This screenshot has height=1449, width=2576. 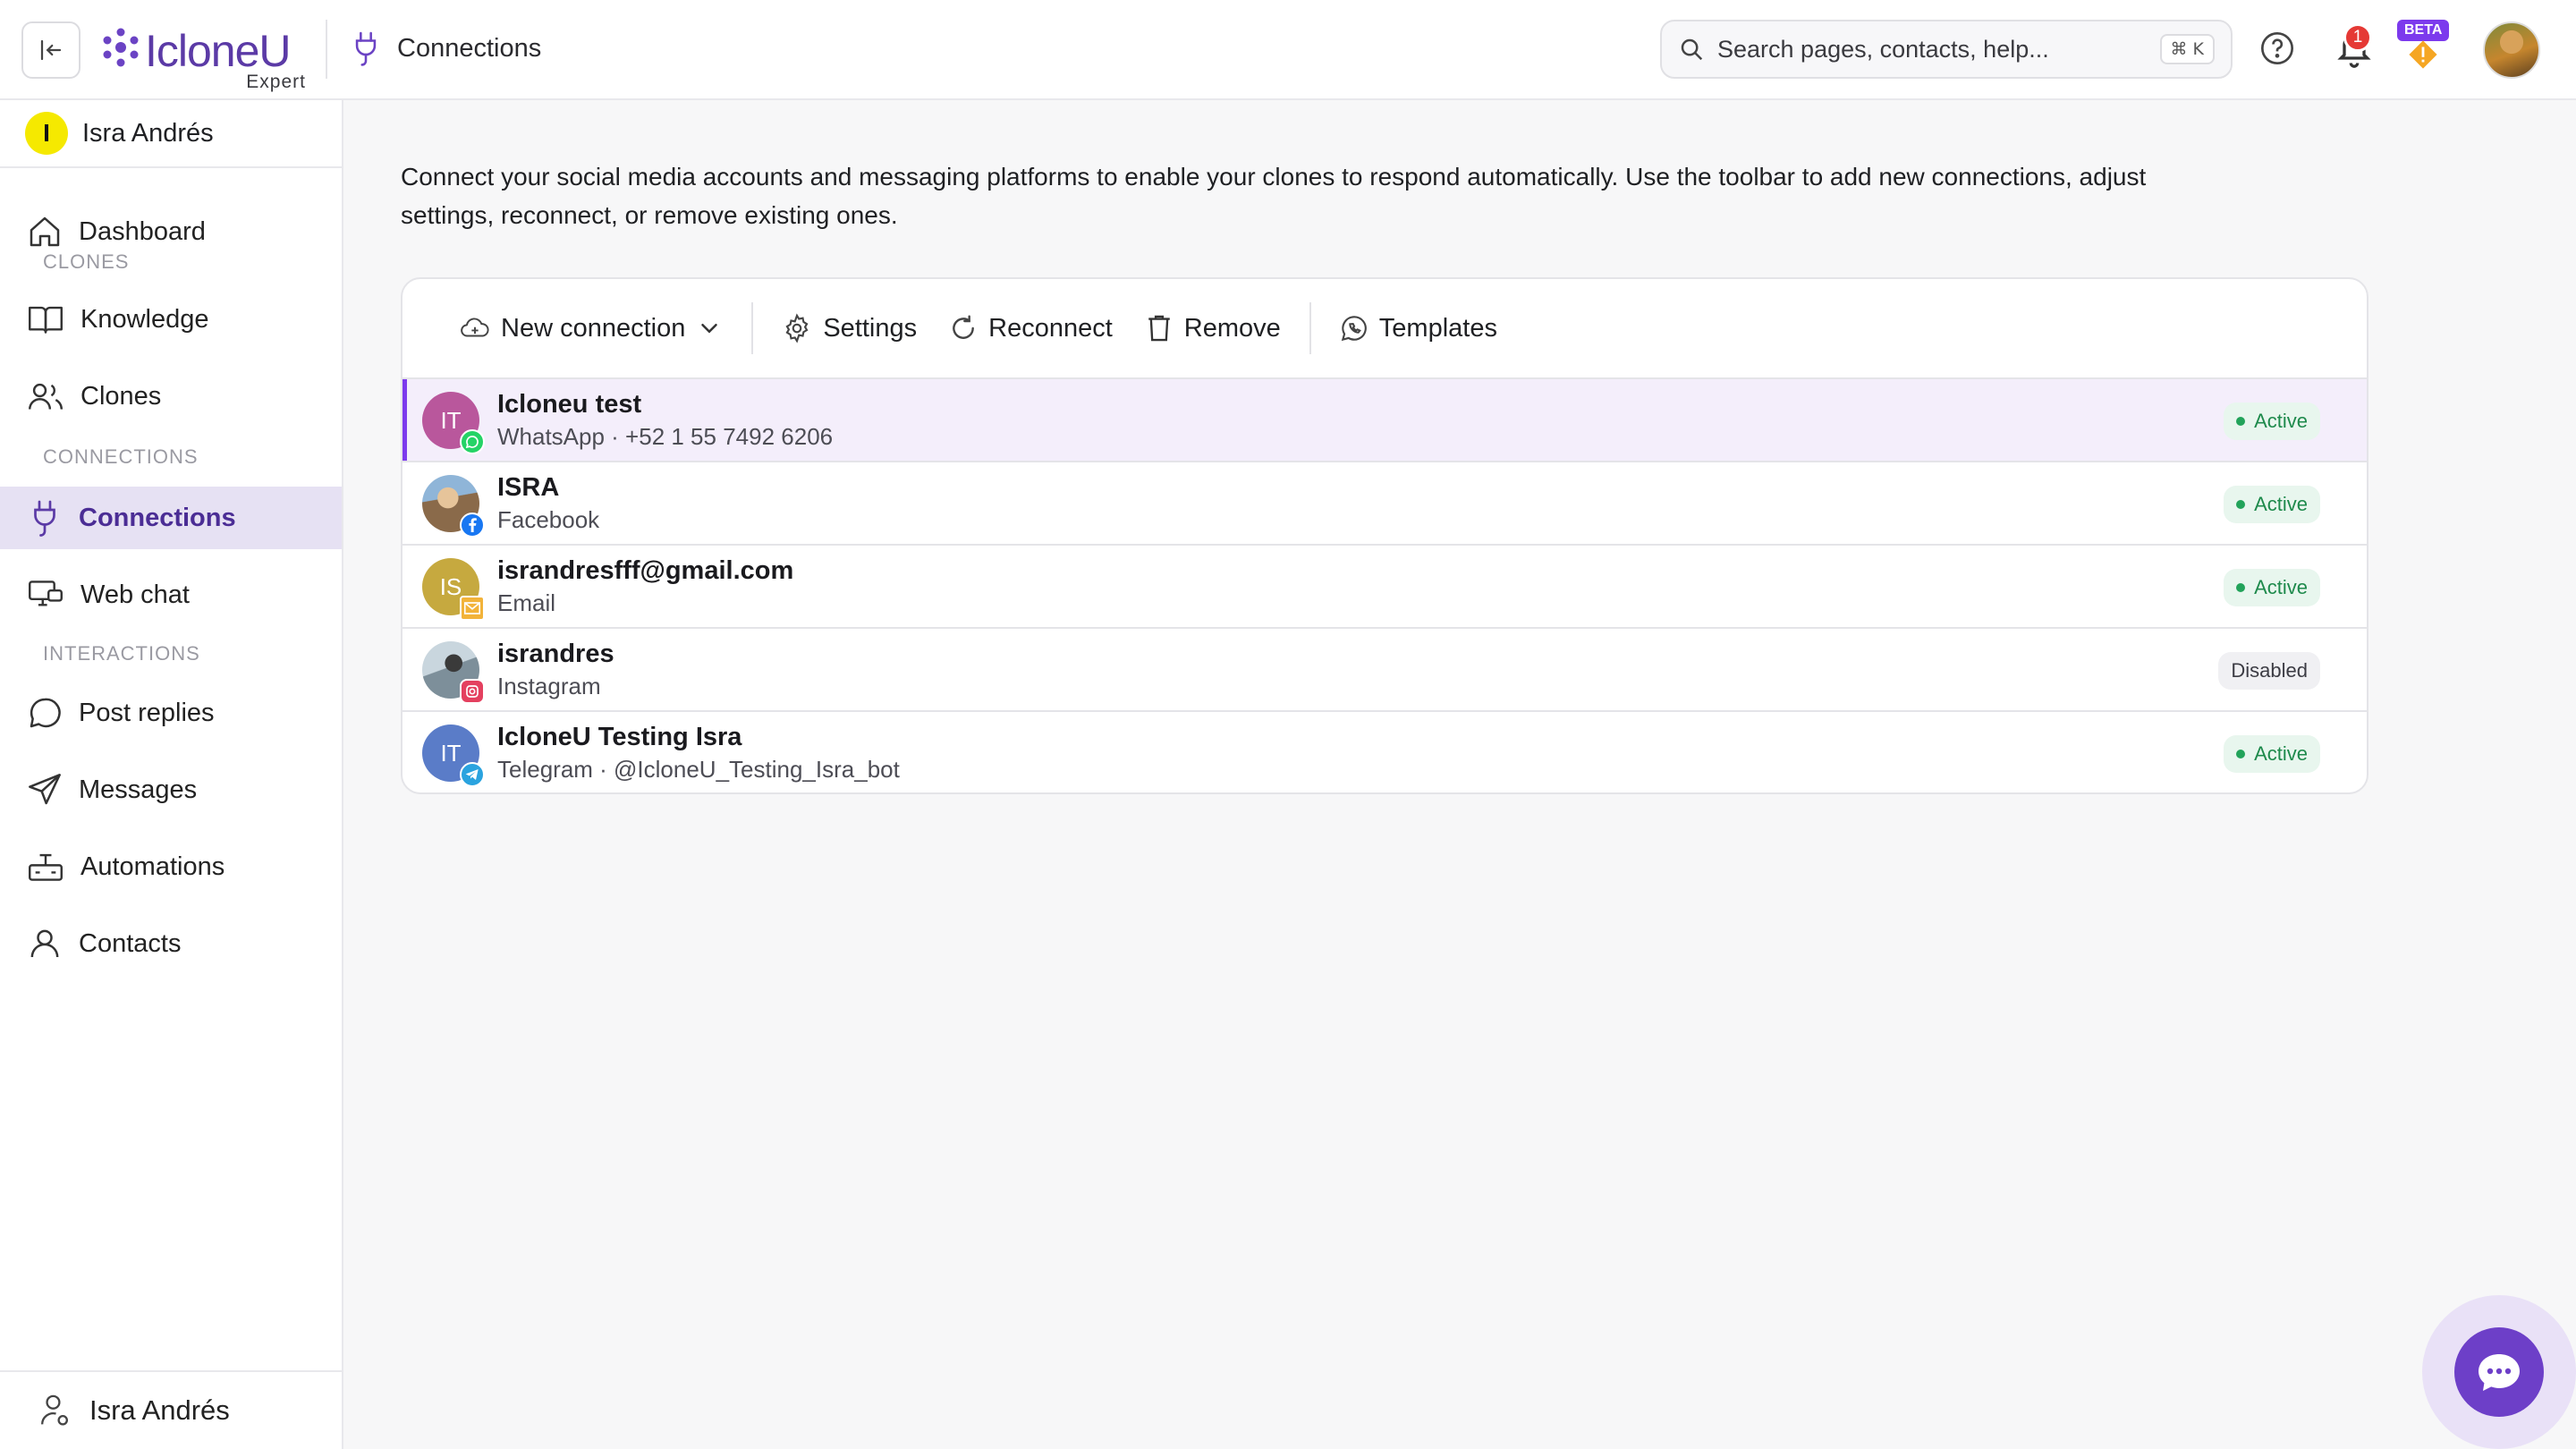 I want to click on toolbar-divider, so click(x=752, y=328).